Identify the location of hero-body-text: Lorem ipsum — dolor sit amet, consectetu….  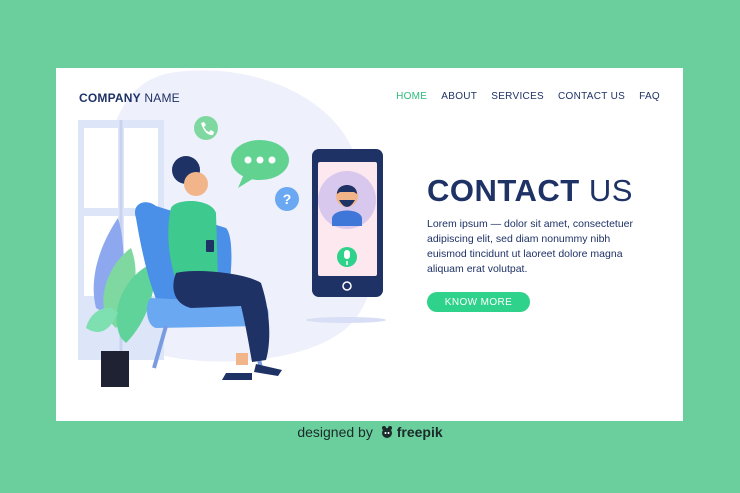
(530, 246).